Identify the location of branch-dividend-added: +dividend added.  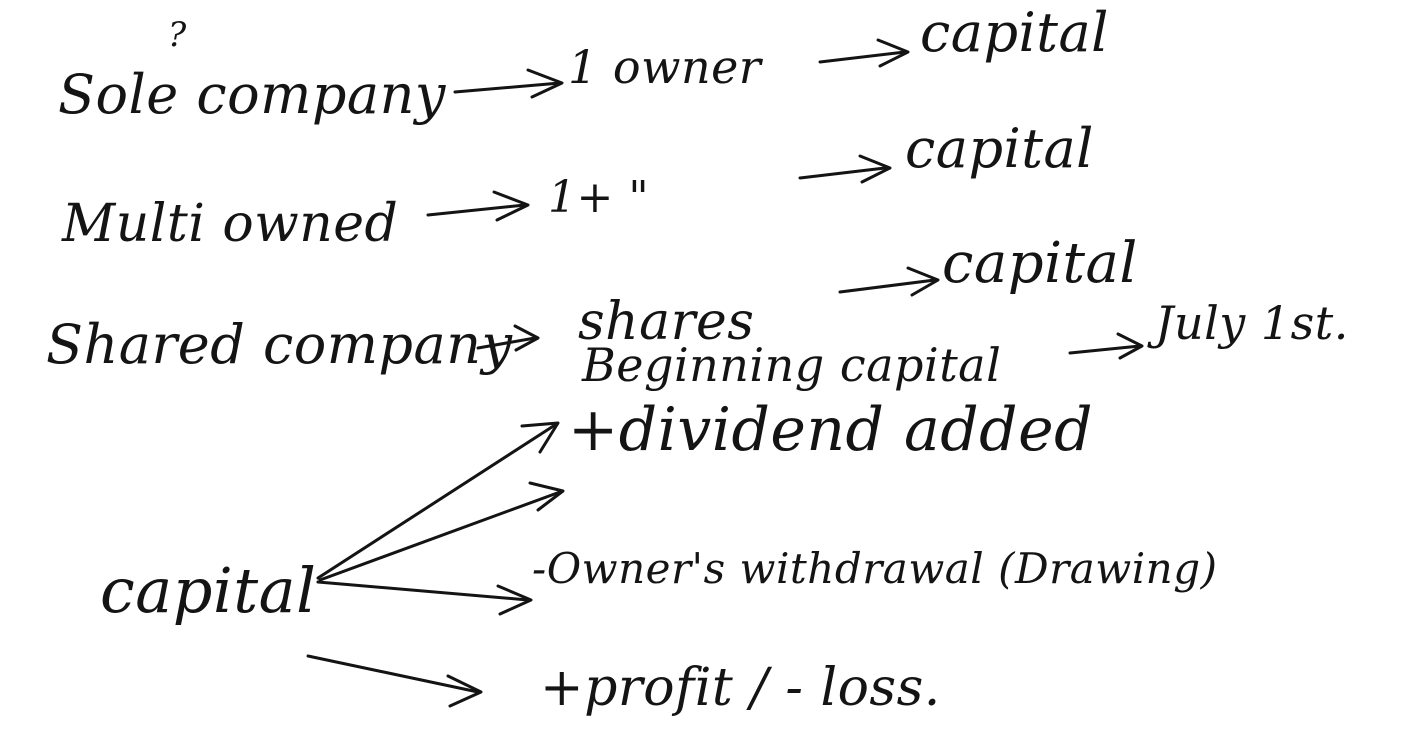
(830, 430).